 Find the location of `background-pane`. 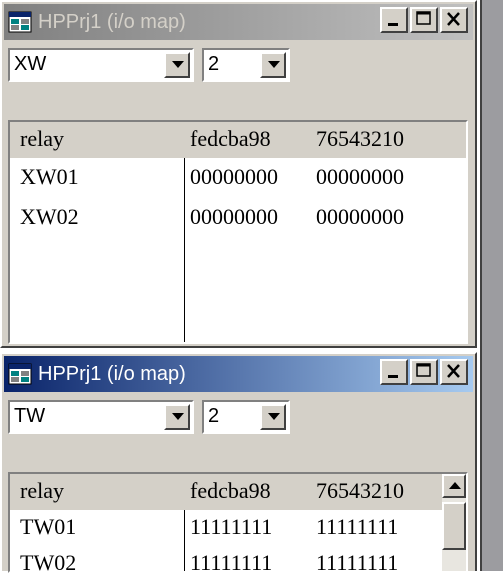

background-pane is located at coordinates (490, 285).